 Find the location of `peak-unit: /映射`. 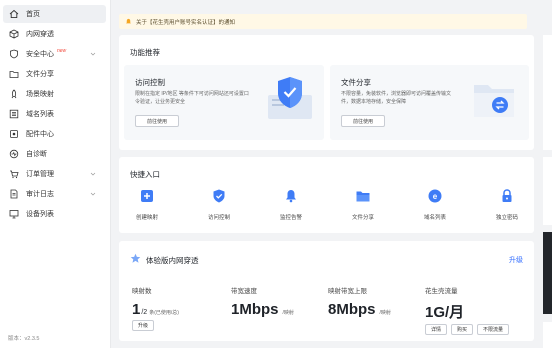

peak-unit: /映射 is located at coordinates (385, 313).